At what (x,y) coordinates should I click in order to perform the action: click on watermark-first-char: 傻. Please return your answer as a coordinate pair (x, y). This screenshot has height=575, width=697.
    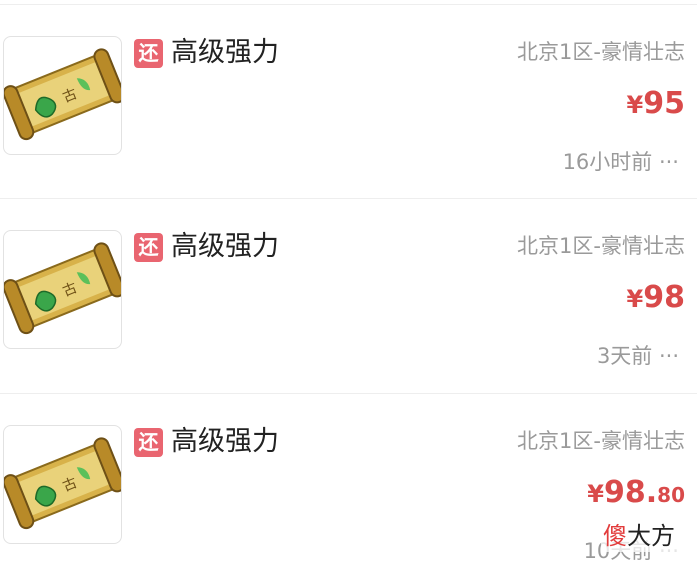
    Looking at the image, I should click on (615, 536).